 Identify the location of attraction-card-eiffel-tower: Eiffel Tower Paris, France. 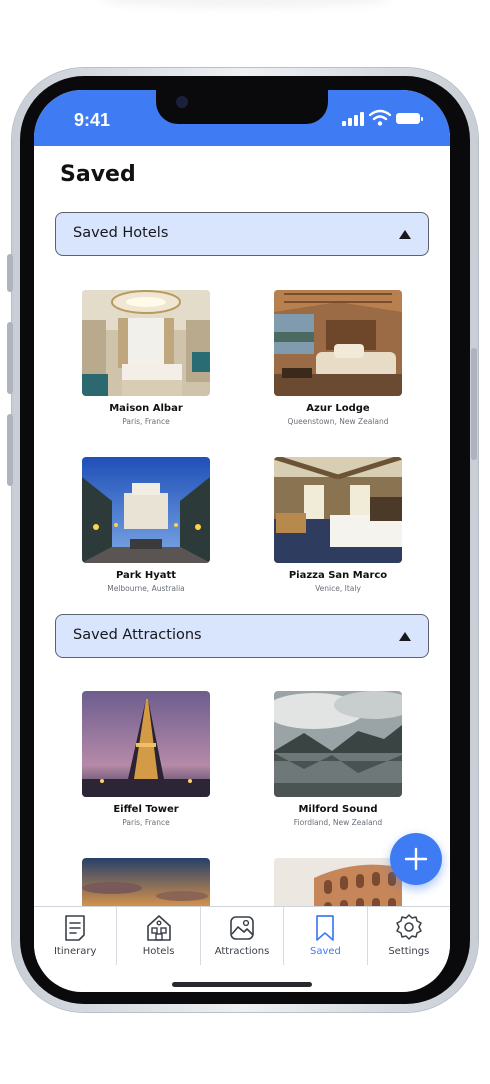
(146, 759).